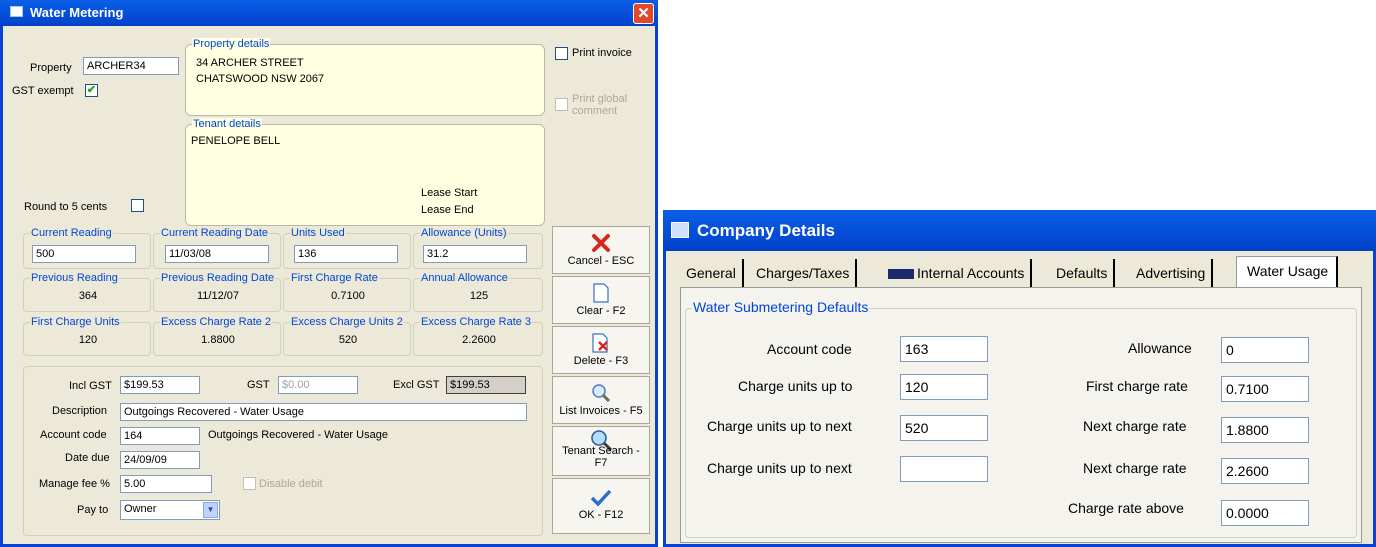 The height and width of the screenshot is (547, 1376). I want to click on chevron-down-icon: ▼, so click(210, 510).